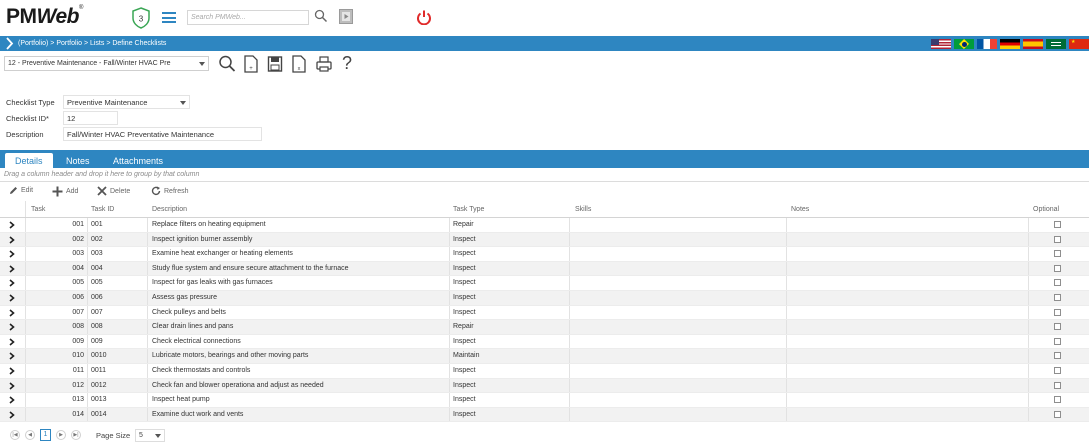 This screenshot has height=445, width=1089. I want to click on delete-button: Delete, so click(113, 191).